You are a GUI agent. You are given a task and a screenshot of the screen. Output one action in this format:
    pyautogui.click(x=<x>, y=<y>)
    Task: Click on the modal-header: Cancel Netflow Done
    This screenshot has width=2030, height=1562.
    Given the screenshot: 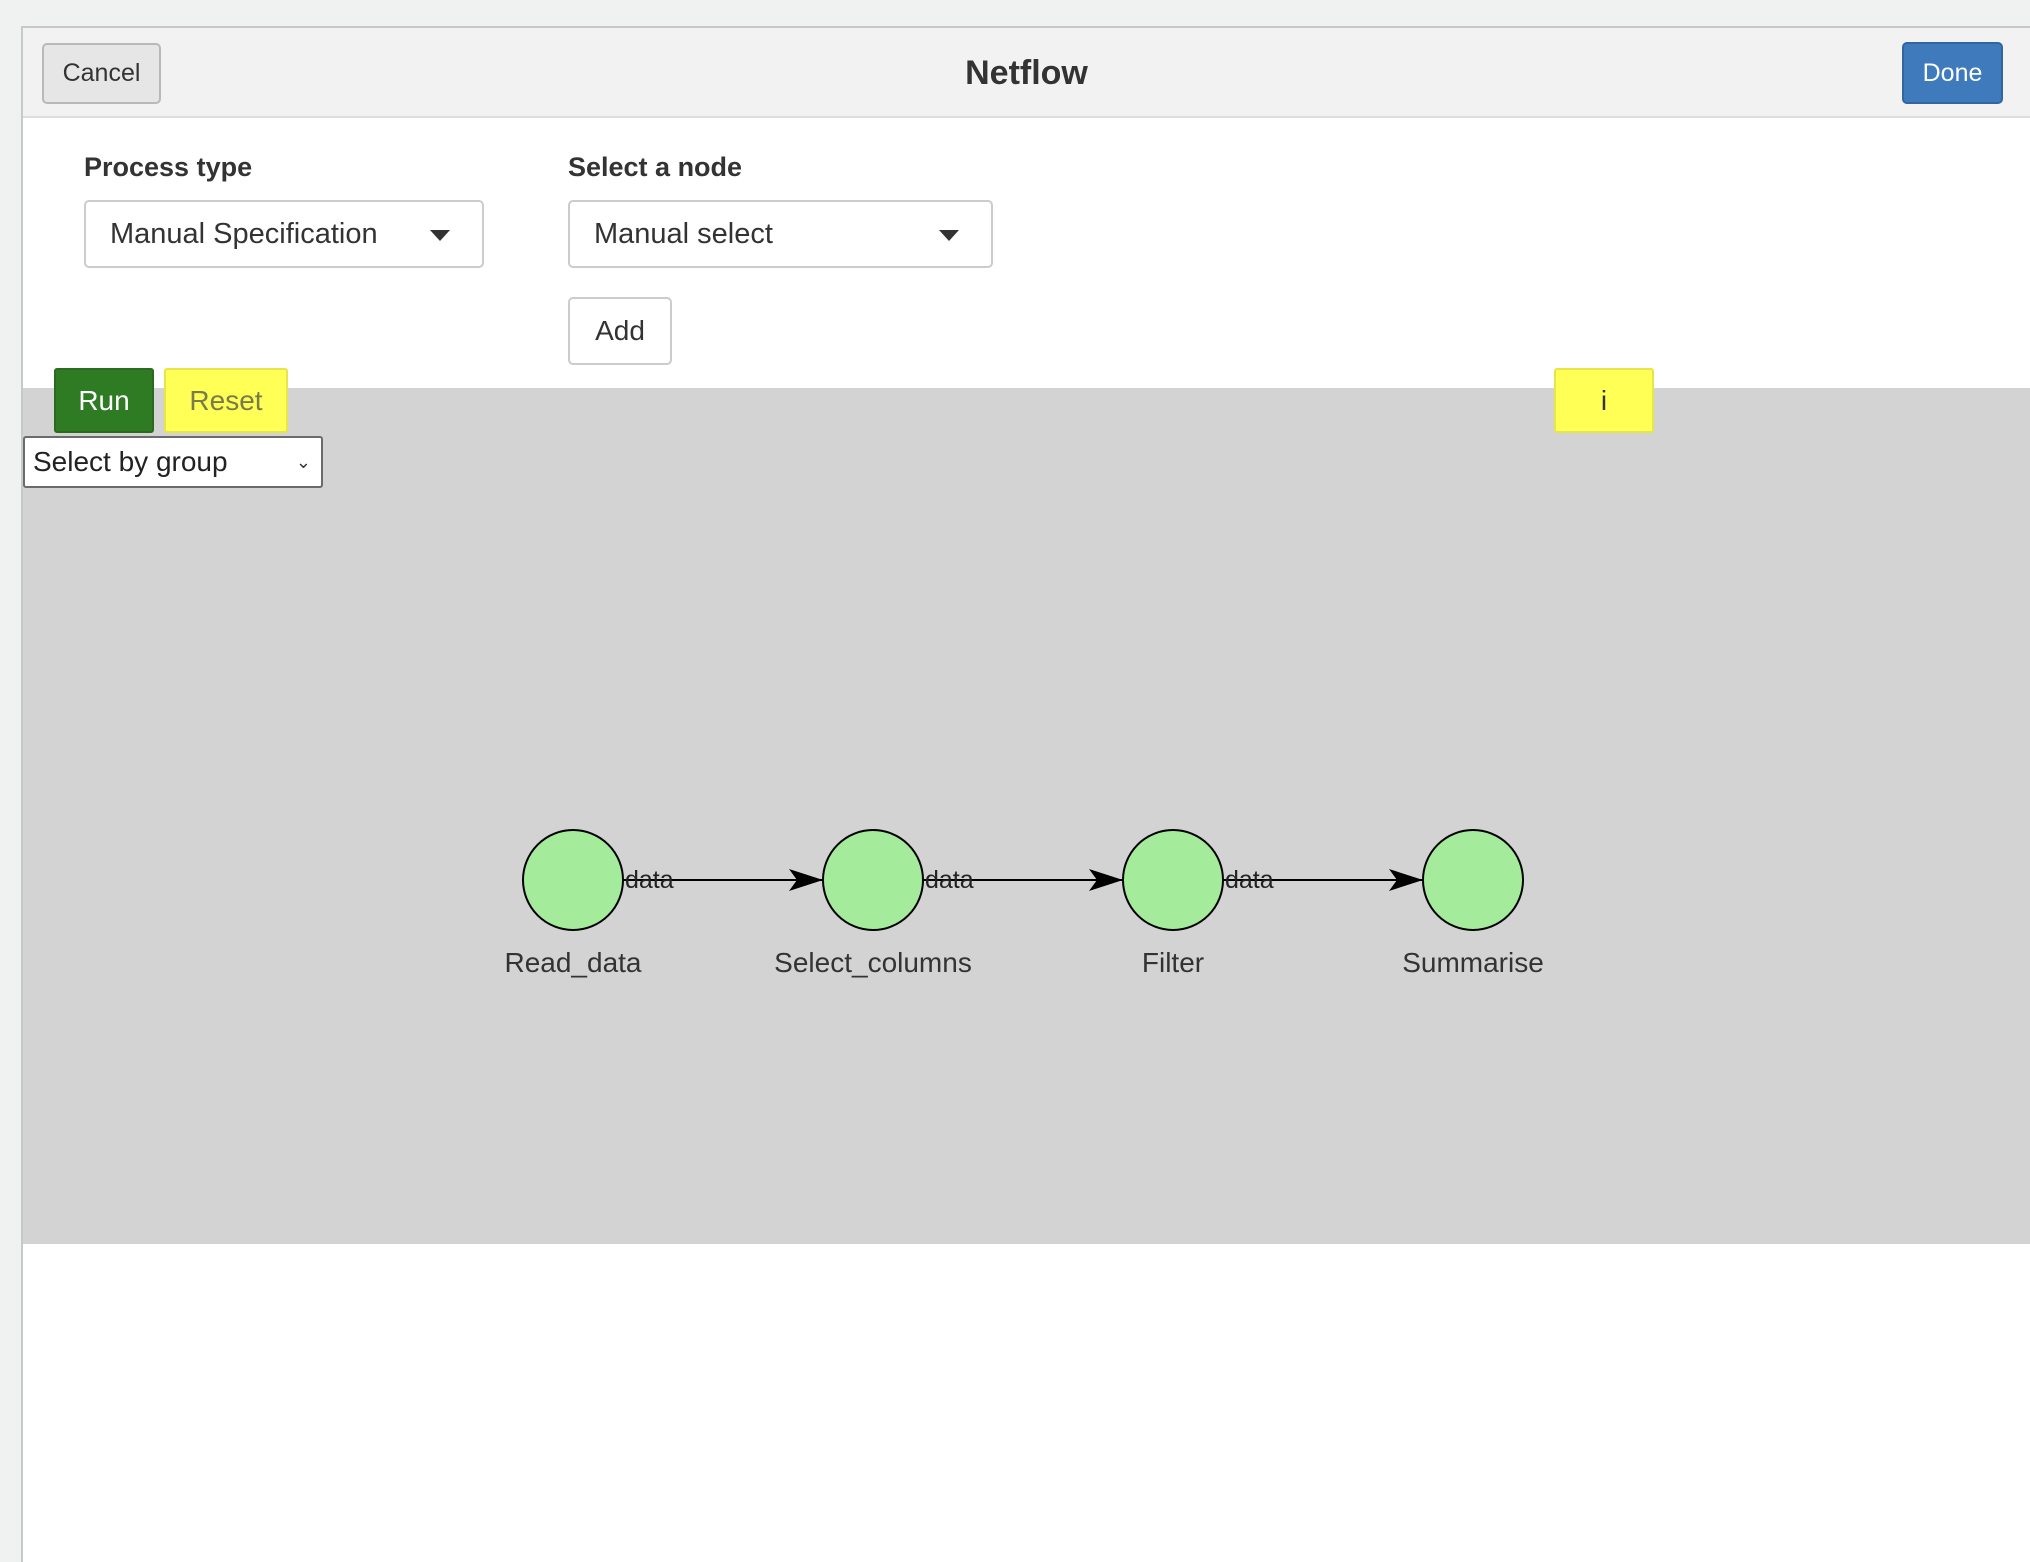 What is the action you would take?
    pyautogui.click(x=1026, y=73)
    